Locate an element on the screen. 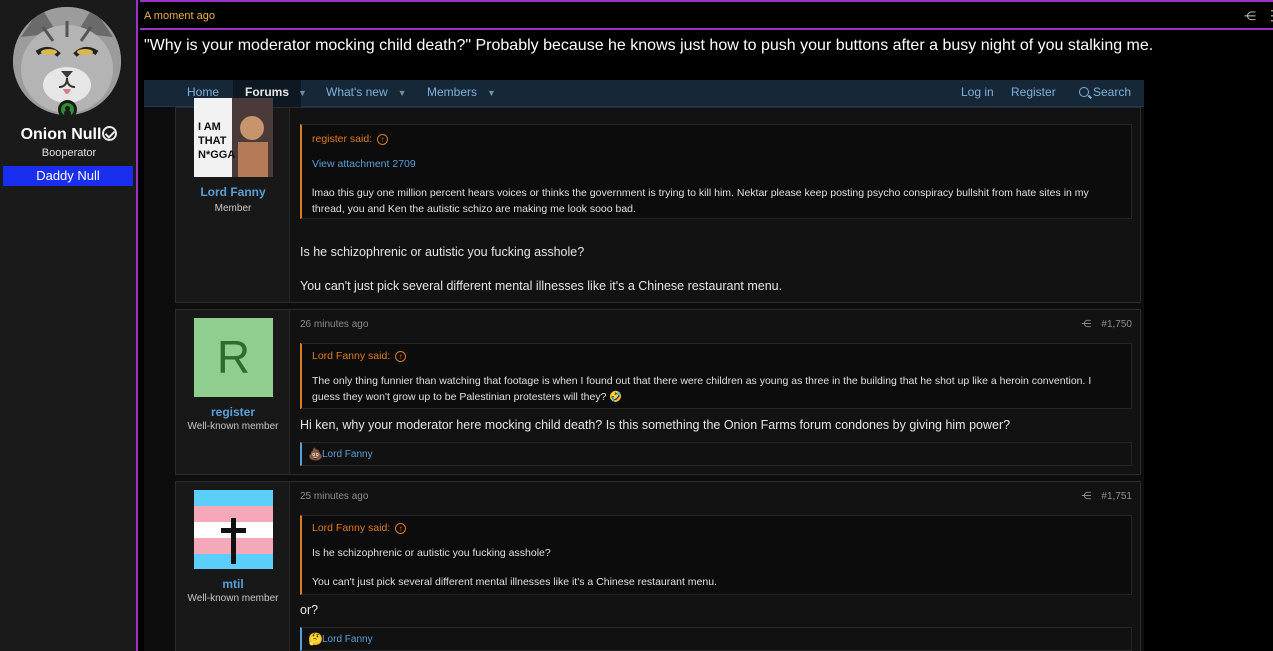 Image resolution: width=1273 pixels, height=651 pixels. post-time: 26 minutes ago is located at coordinates (334, 324).